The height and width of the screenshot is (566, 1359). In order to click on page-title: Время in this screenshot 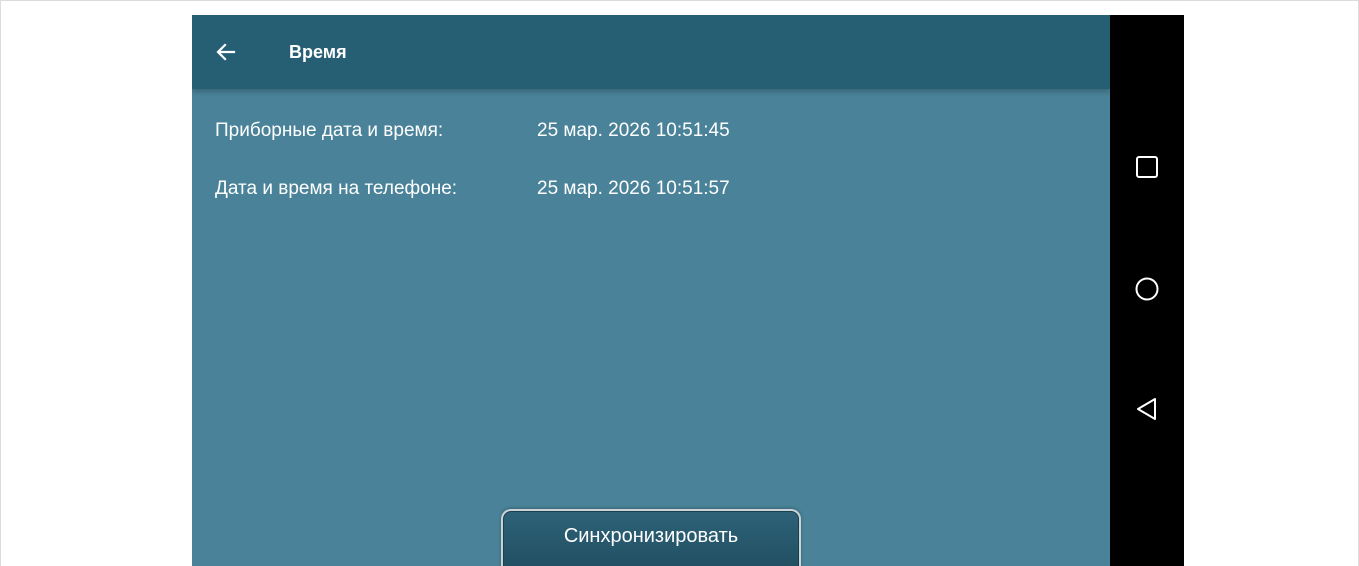, I will do `click(318, 52)`.